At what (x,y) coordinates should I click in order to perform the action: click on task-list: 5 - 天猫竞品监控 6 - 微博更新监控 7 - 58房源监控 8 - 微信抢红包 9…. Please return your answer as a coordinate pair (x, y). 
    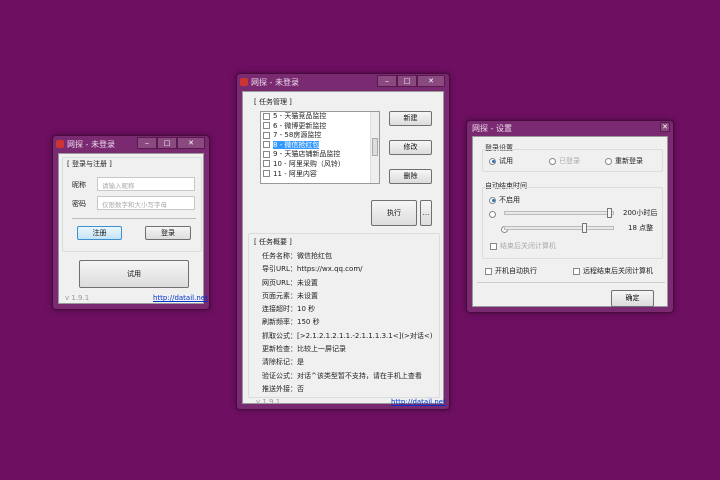
    Looking at the image, I should click on (320, 147).